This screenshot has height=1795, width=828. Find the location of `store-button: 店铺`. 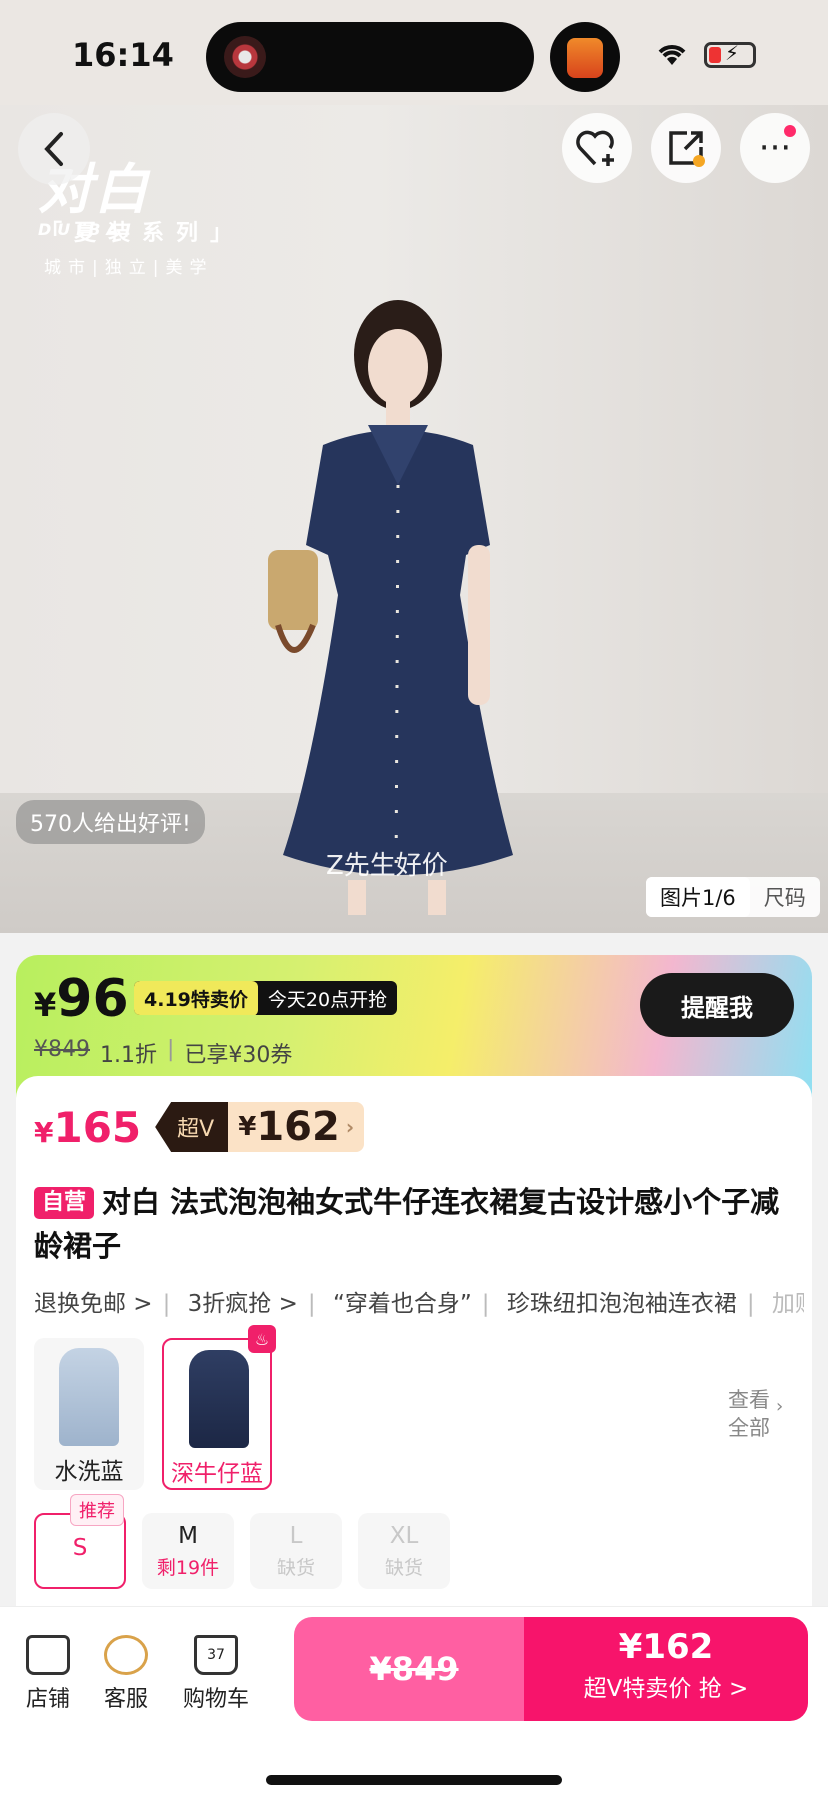

store-button: 店铺 is located at coordinates (48, 1674).